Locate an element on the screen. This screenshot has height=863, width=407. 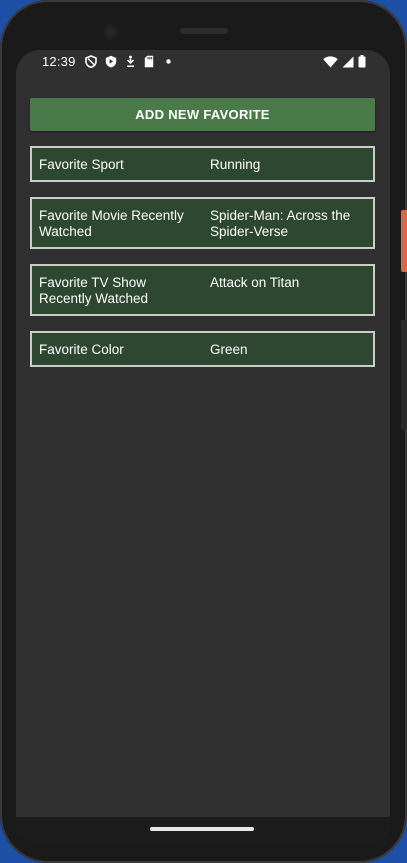
favorite-item-sport: Favorite Sport Running is located at coordinates (202, 164).